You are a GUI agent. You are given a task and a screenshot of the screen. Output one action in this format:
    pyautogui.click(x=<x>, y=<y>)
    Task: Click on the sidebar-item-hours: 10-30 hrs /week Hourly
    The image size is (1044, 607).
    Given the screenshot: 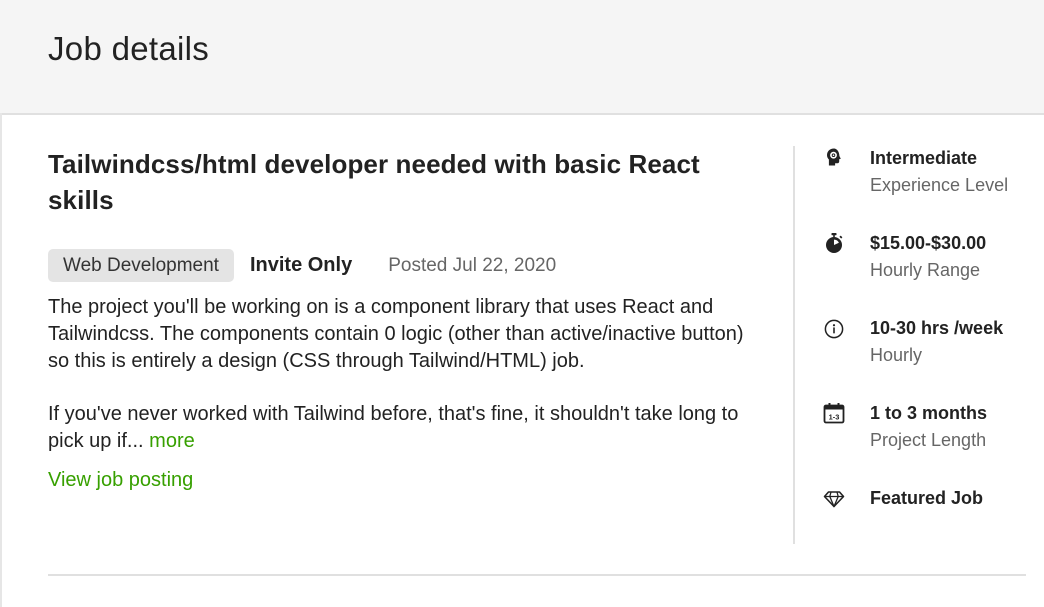 What is the action you would take?
    pyautogui.click(x=929, y=356)
    